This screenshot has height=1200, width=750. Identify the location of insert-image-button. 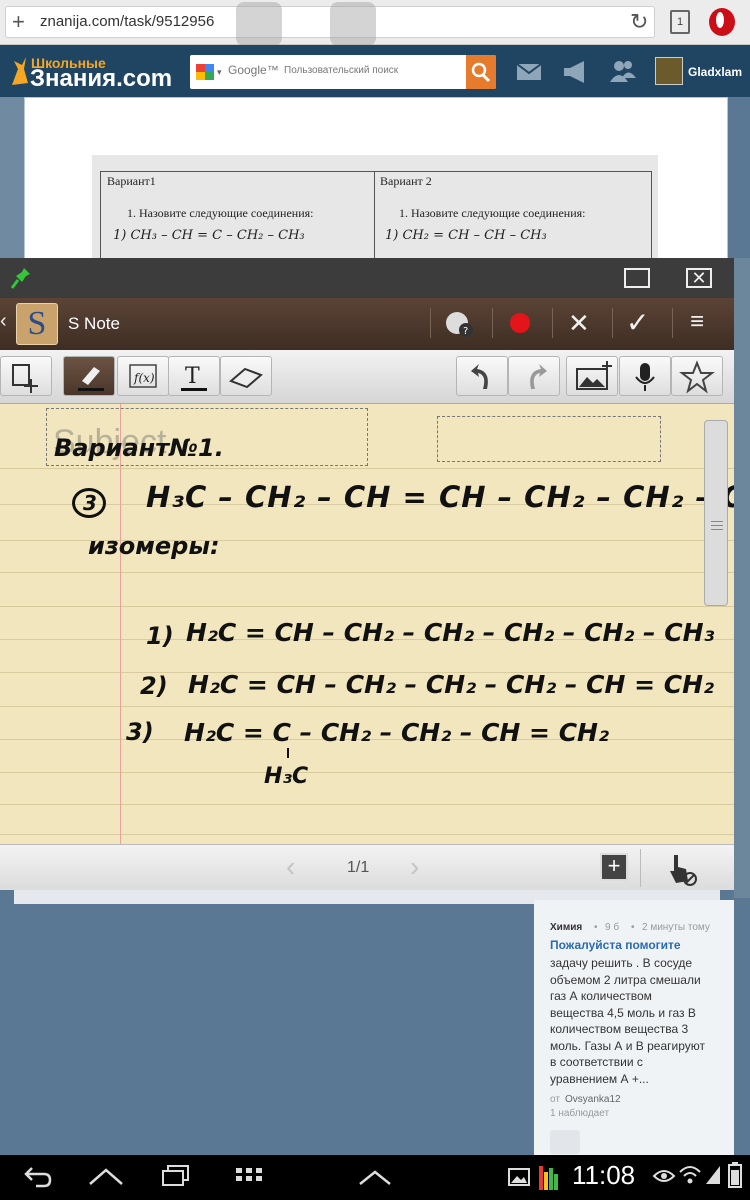
(592, 376).